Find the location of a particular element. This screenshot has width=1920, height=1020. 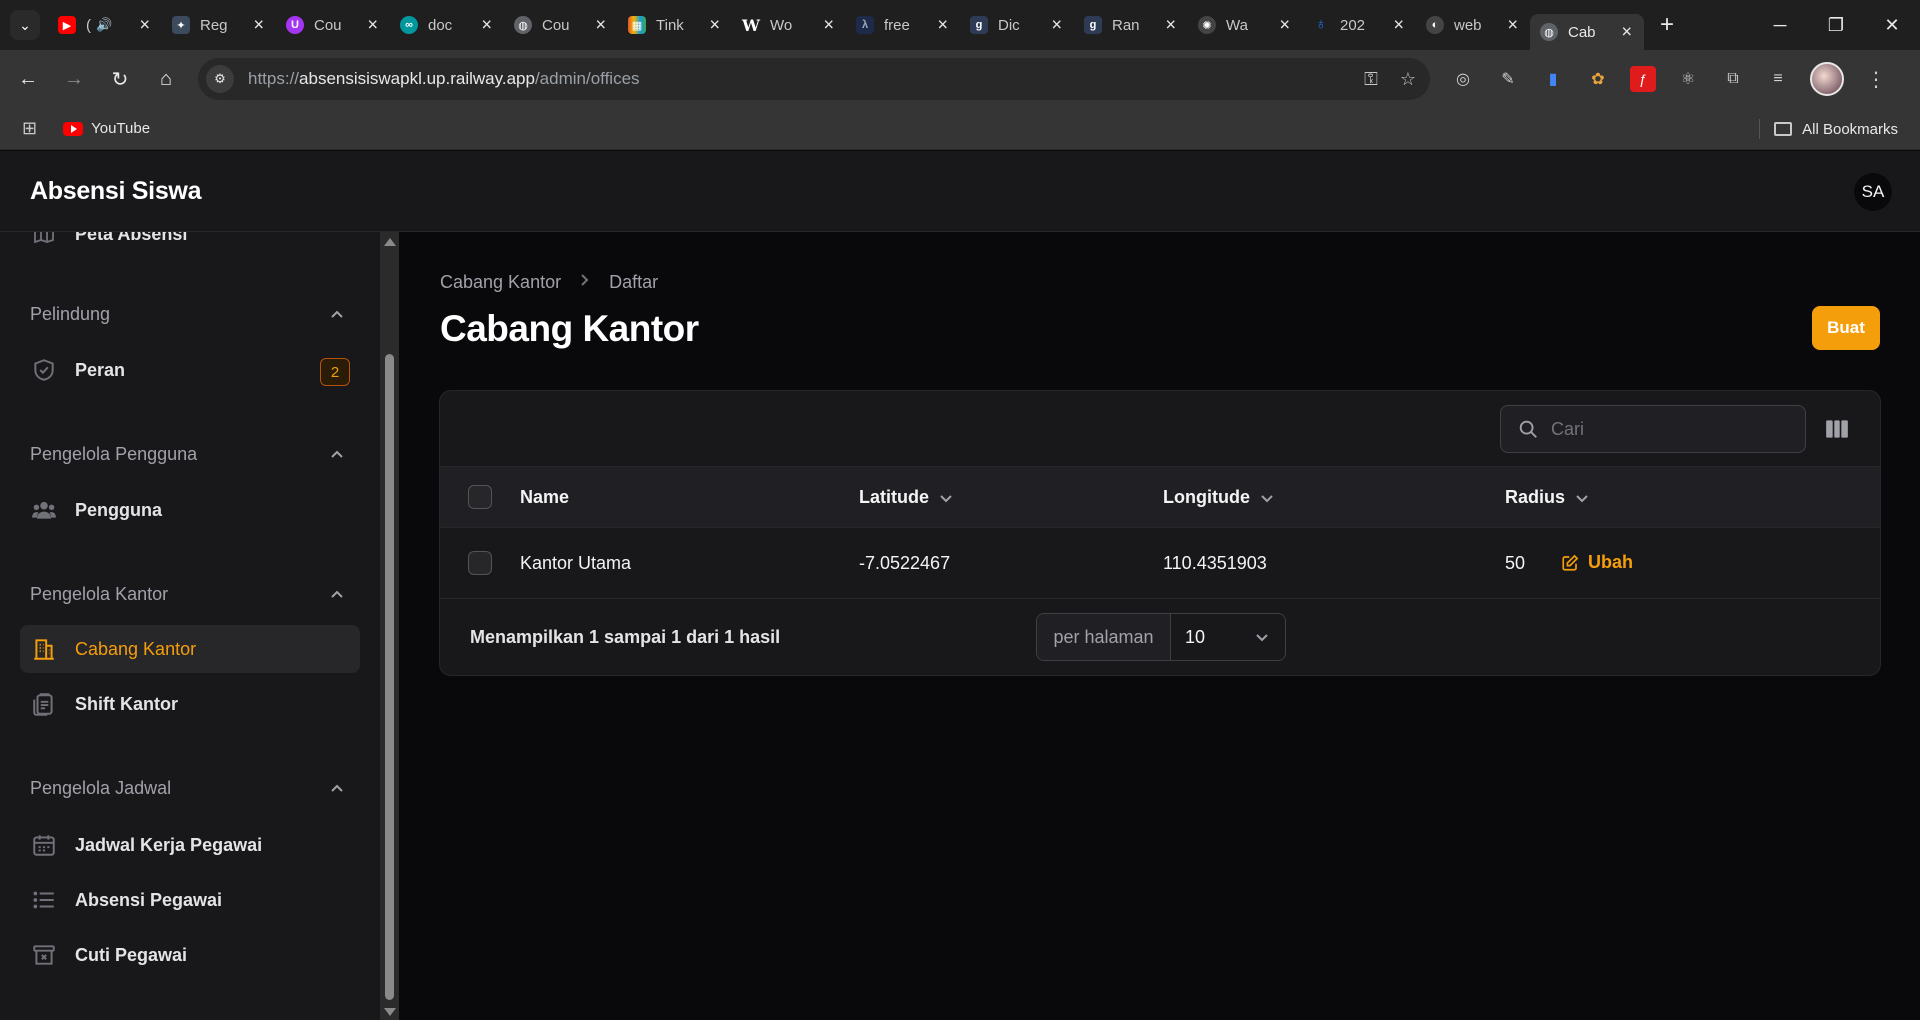

sidebar-item-peran: Peran 2 is located at coordinates (190, 370).